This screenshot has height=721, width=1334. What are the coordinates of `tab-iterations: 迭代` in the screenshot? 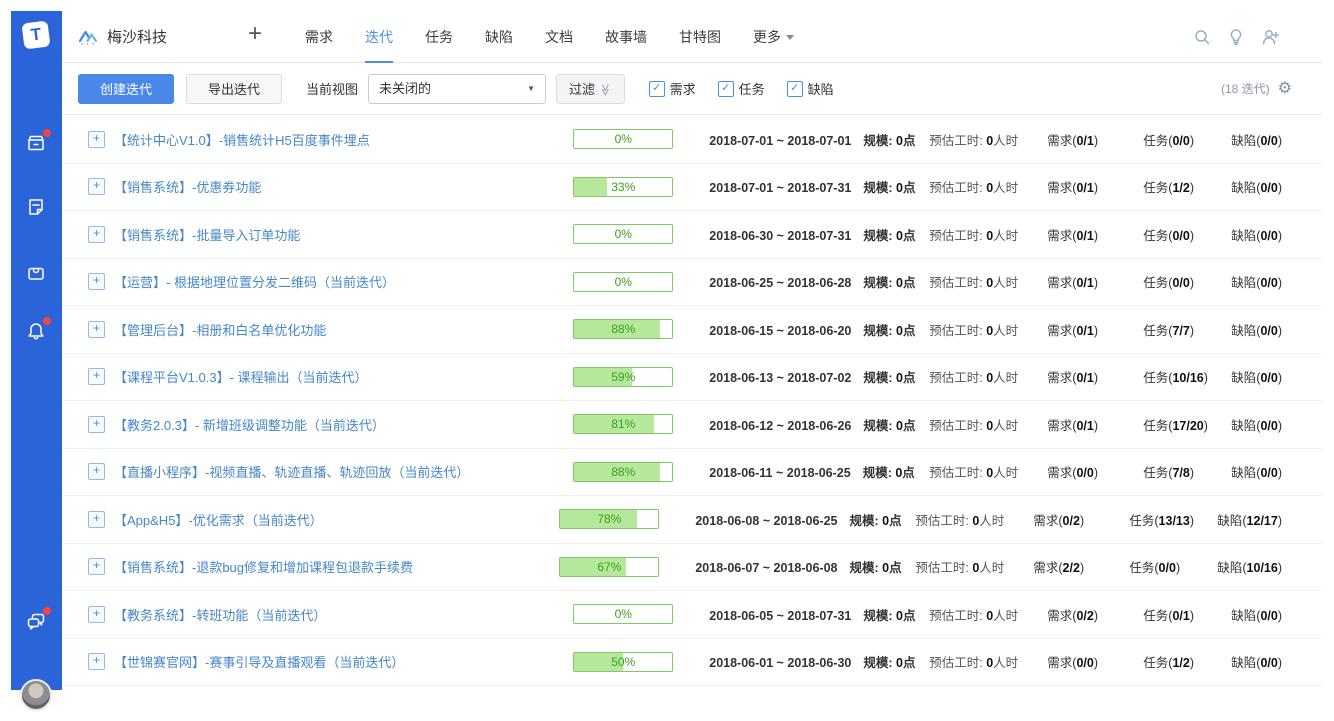 It's located at (379, 45).